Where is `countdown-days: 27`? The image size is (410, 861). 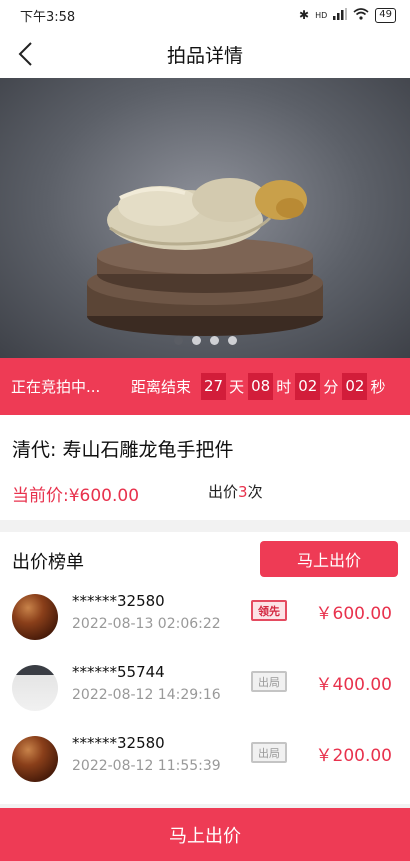
countdown-days: 27 is located at coordinates (214, 386).